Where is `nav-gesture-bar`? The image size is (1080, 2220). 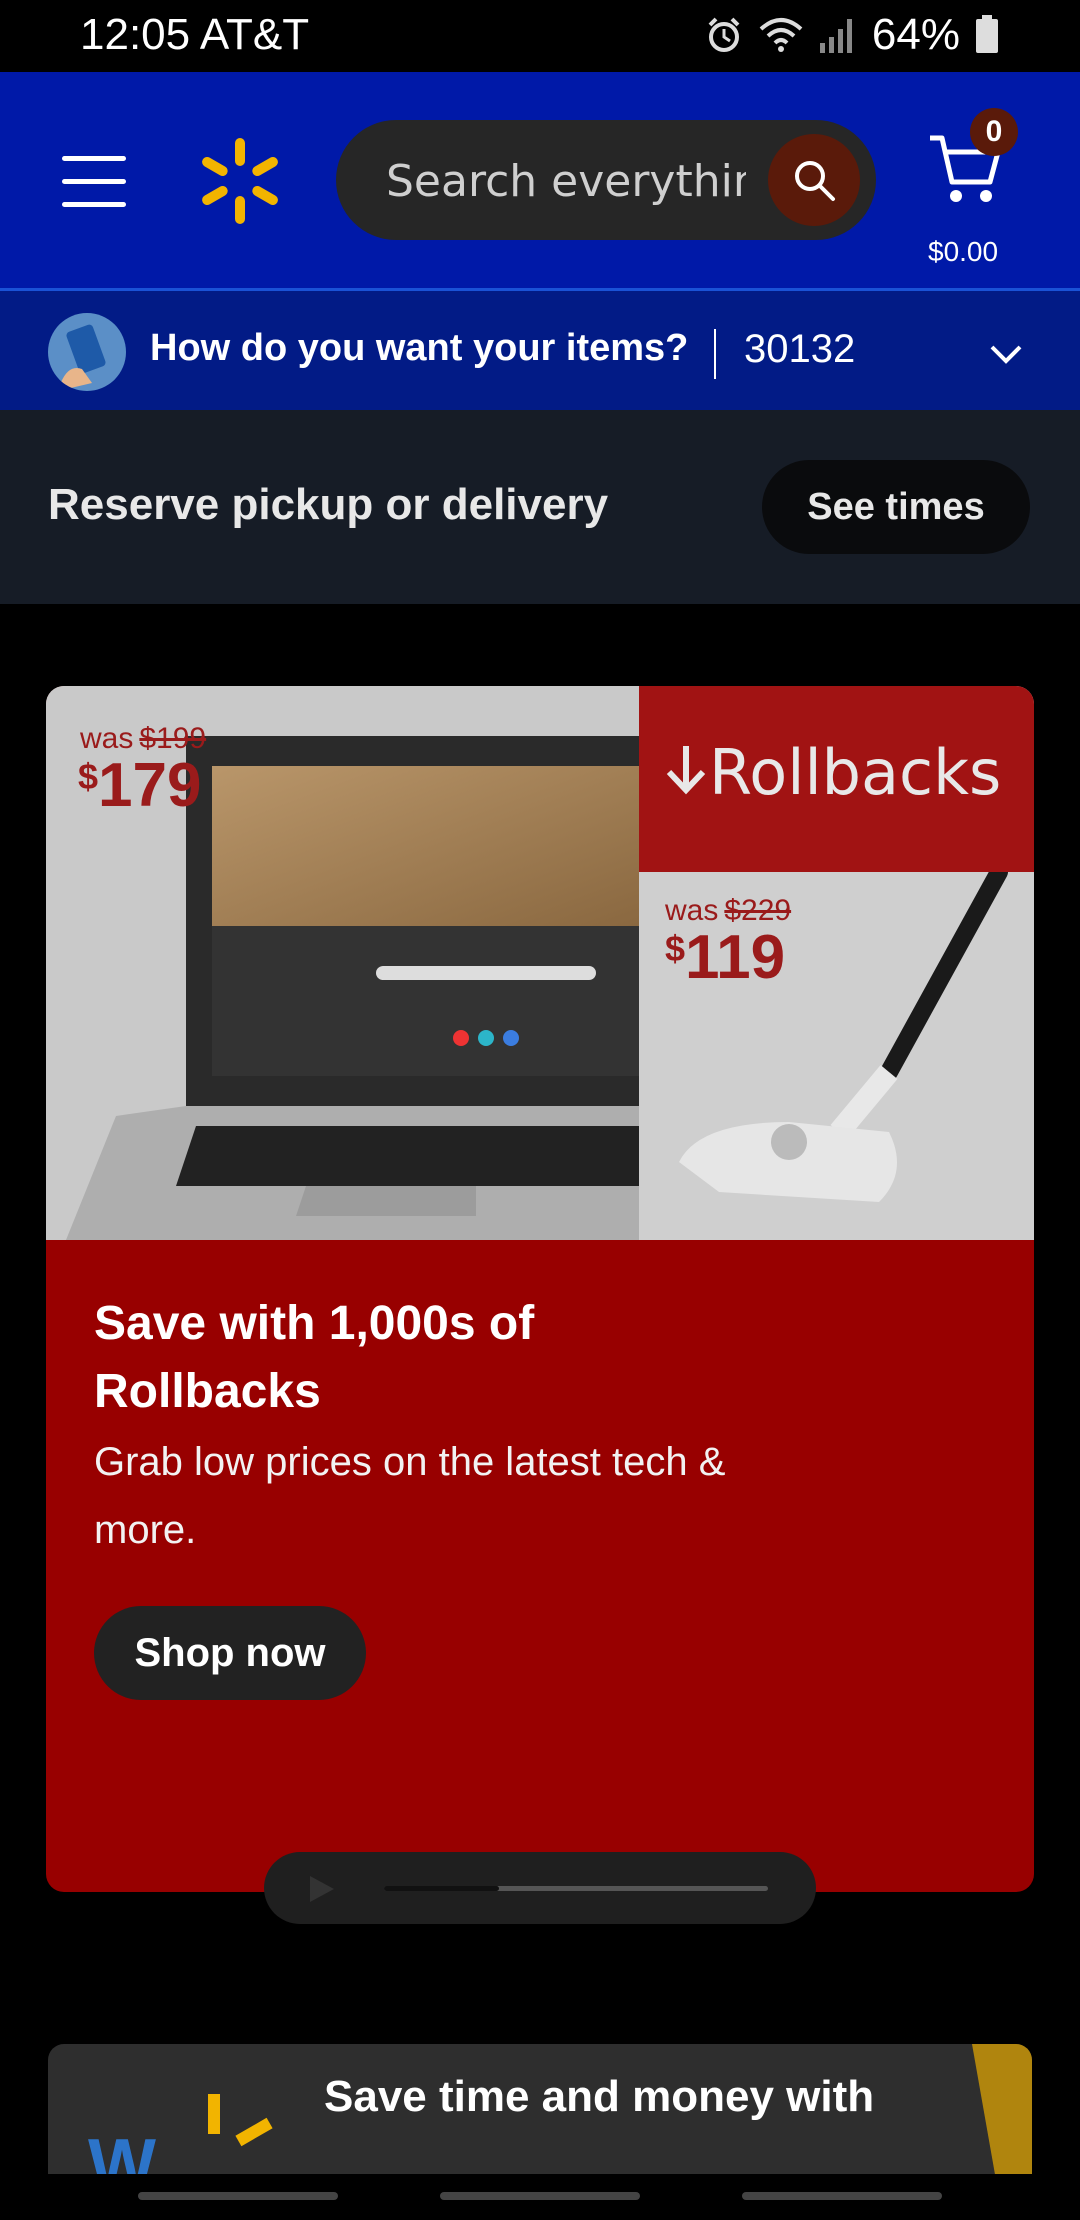 nav-gesture-bar is located at coordinates (540, 2197).